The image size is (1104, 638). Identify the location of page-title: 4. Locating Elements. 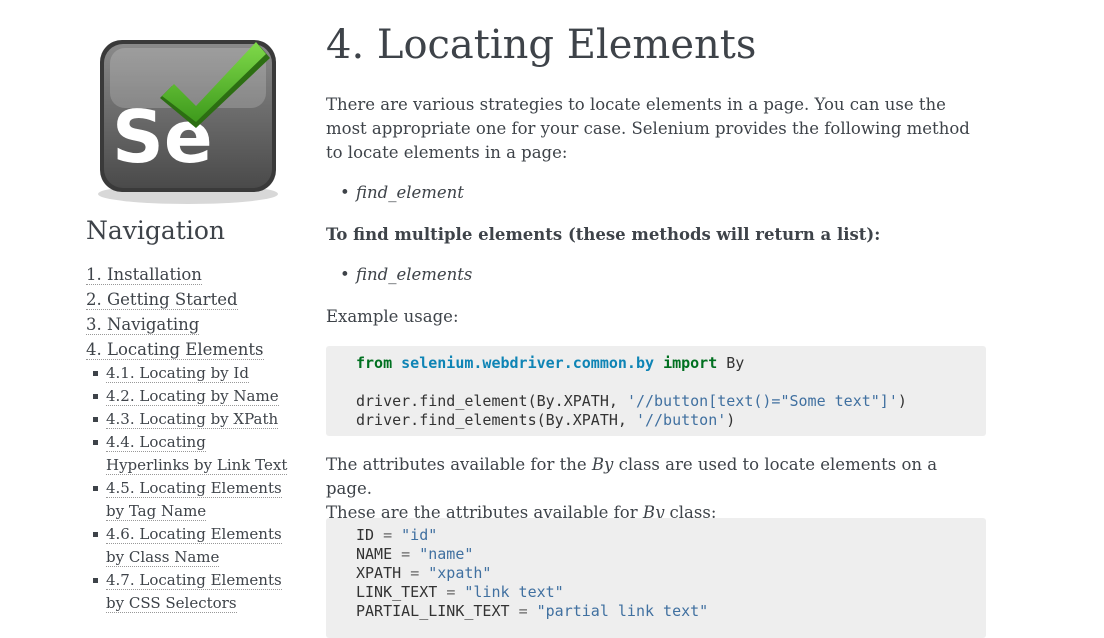
(541, 45).